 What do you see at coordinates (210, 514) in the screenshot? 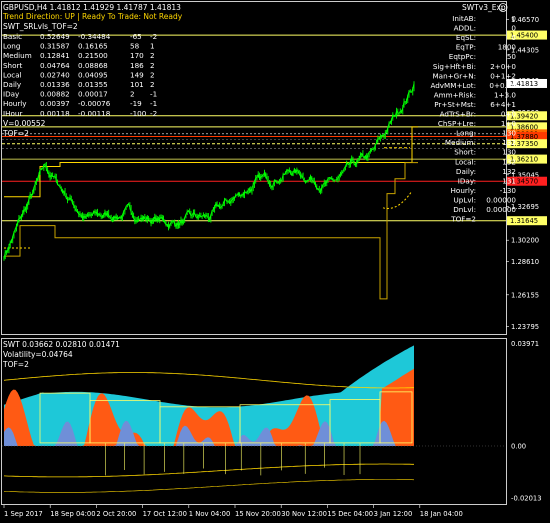
I see `time-label: 1 Nov 04:00` at bounding box center [210, 514].